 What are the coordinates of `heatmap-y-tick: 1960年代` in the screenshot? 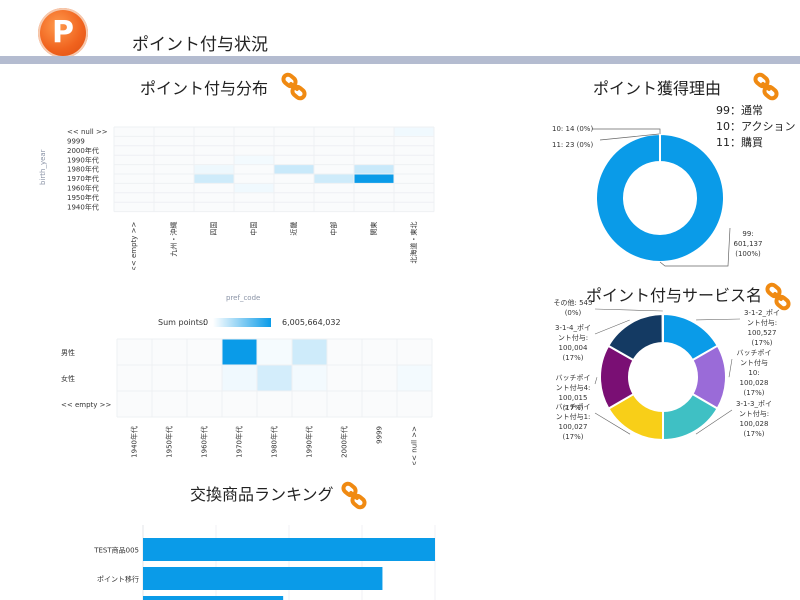 It's located at (83, 187).